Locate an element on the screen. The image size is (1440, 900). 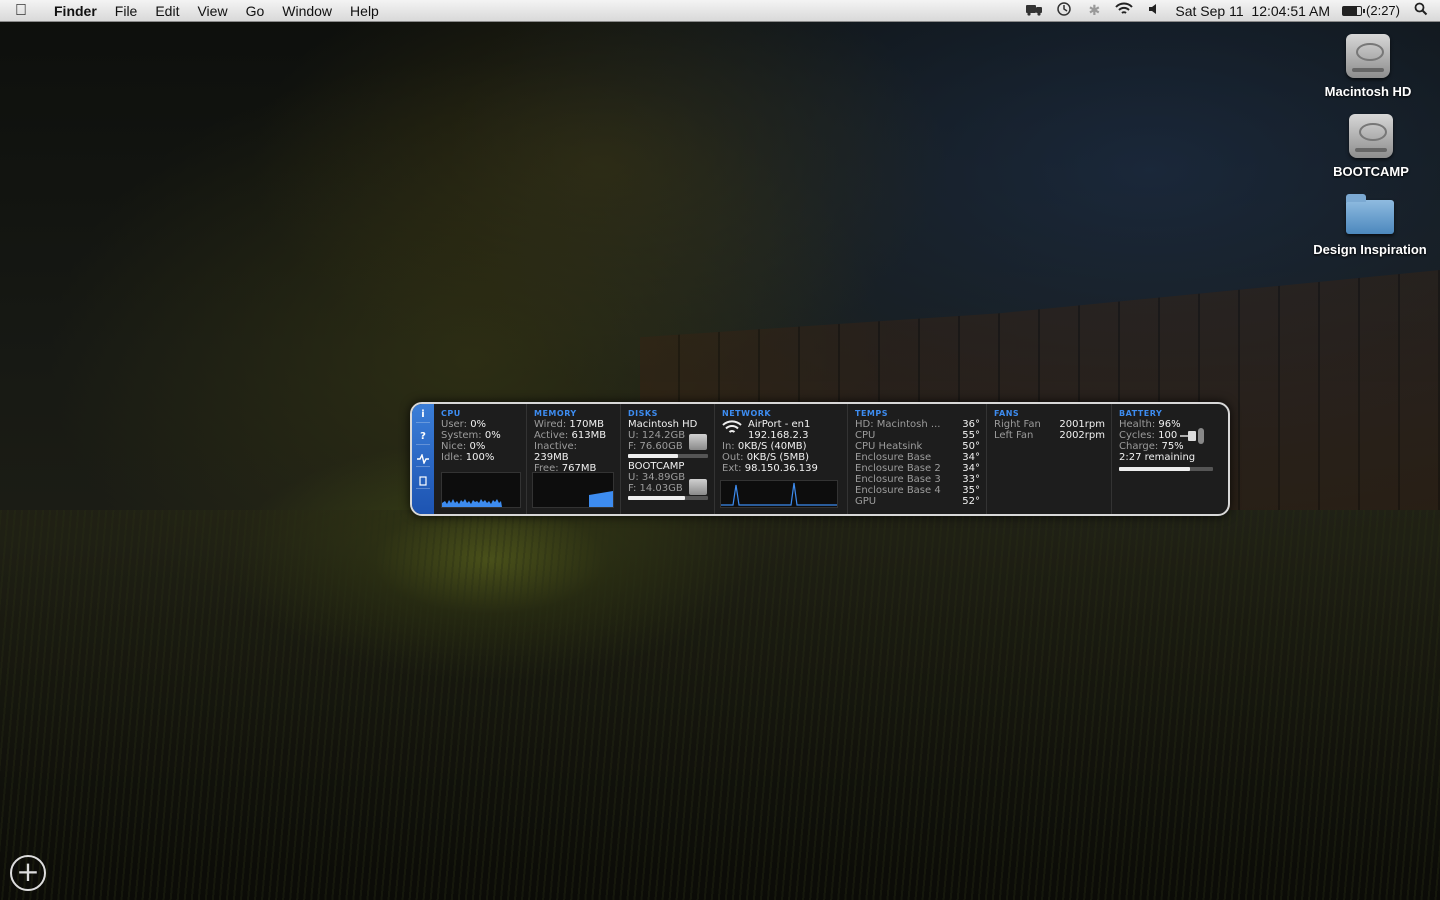
temp-row: GPU 52° is located at coordinates (917, 501).